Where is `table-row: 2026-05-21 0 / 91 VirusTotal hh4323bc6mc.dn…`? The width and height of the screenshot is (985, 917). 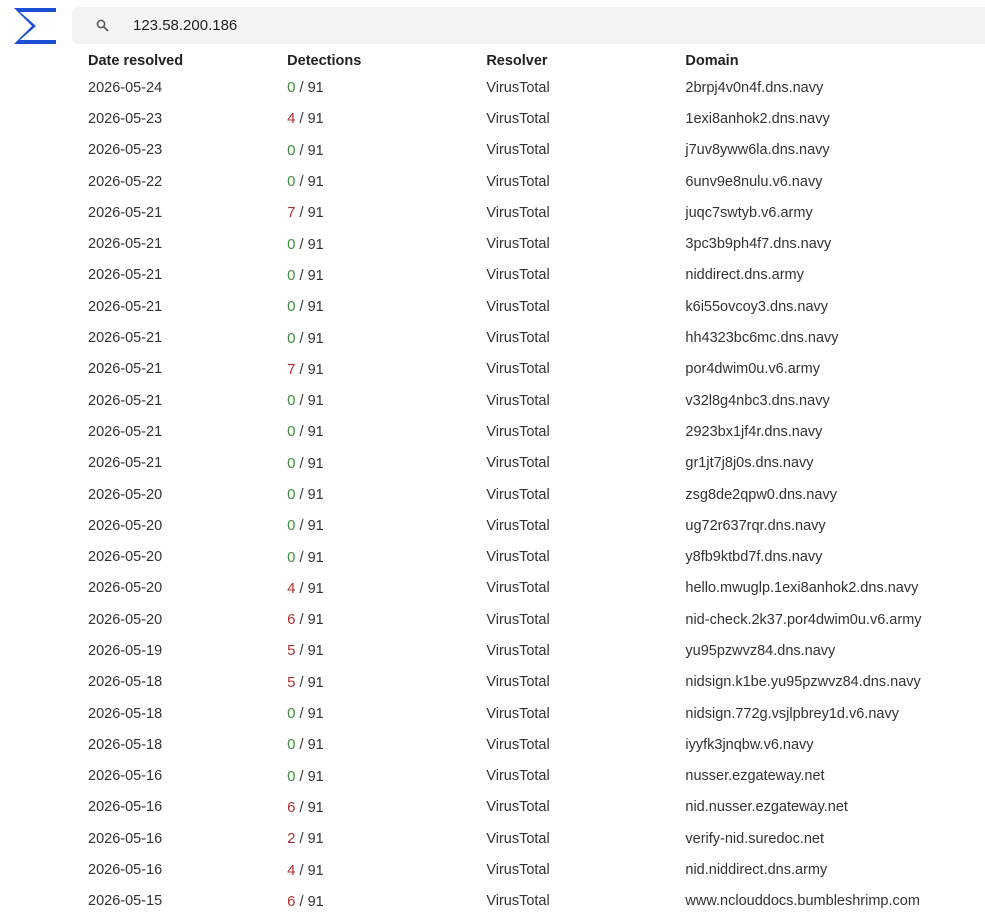 table-row: 2026-05-21 0 / 91 VirusTotal hh4323bc6mc.dn… is located at coordinates (536, 337).